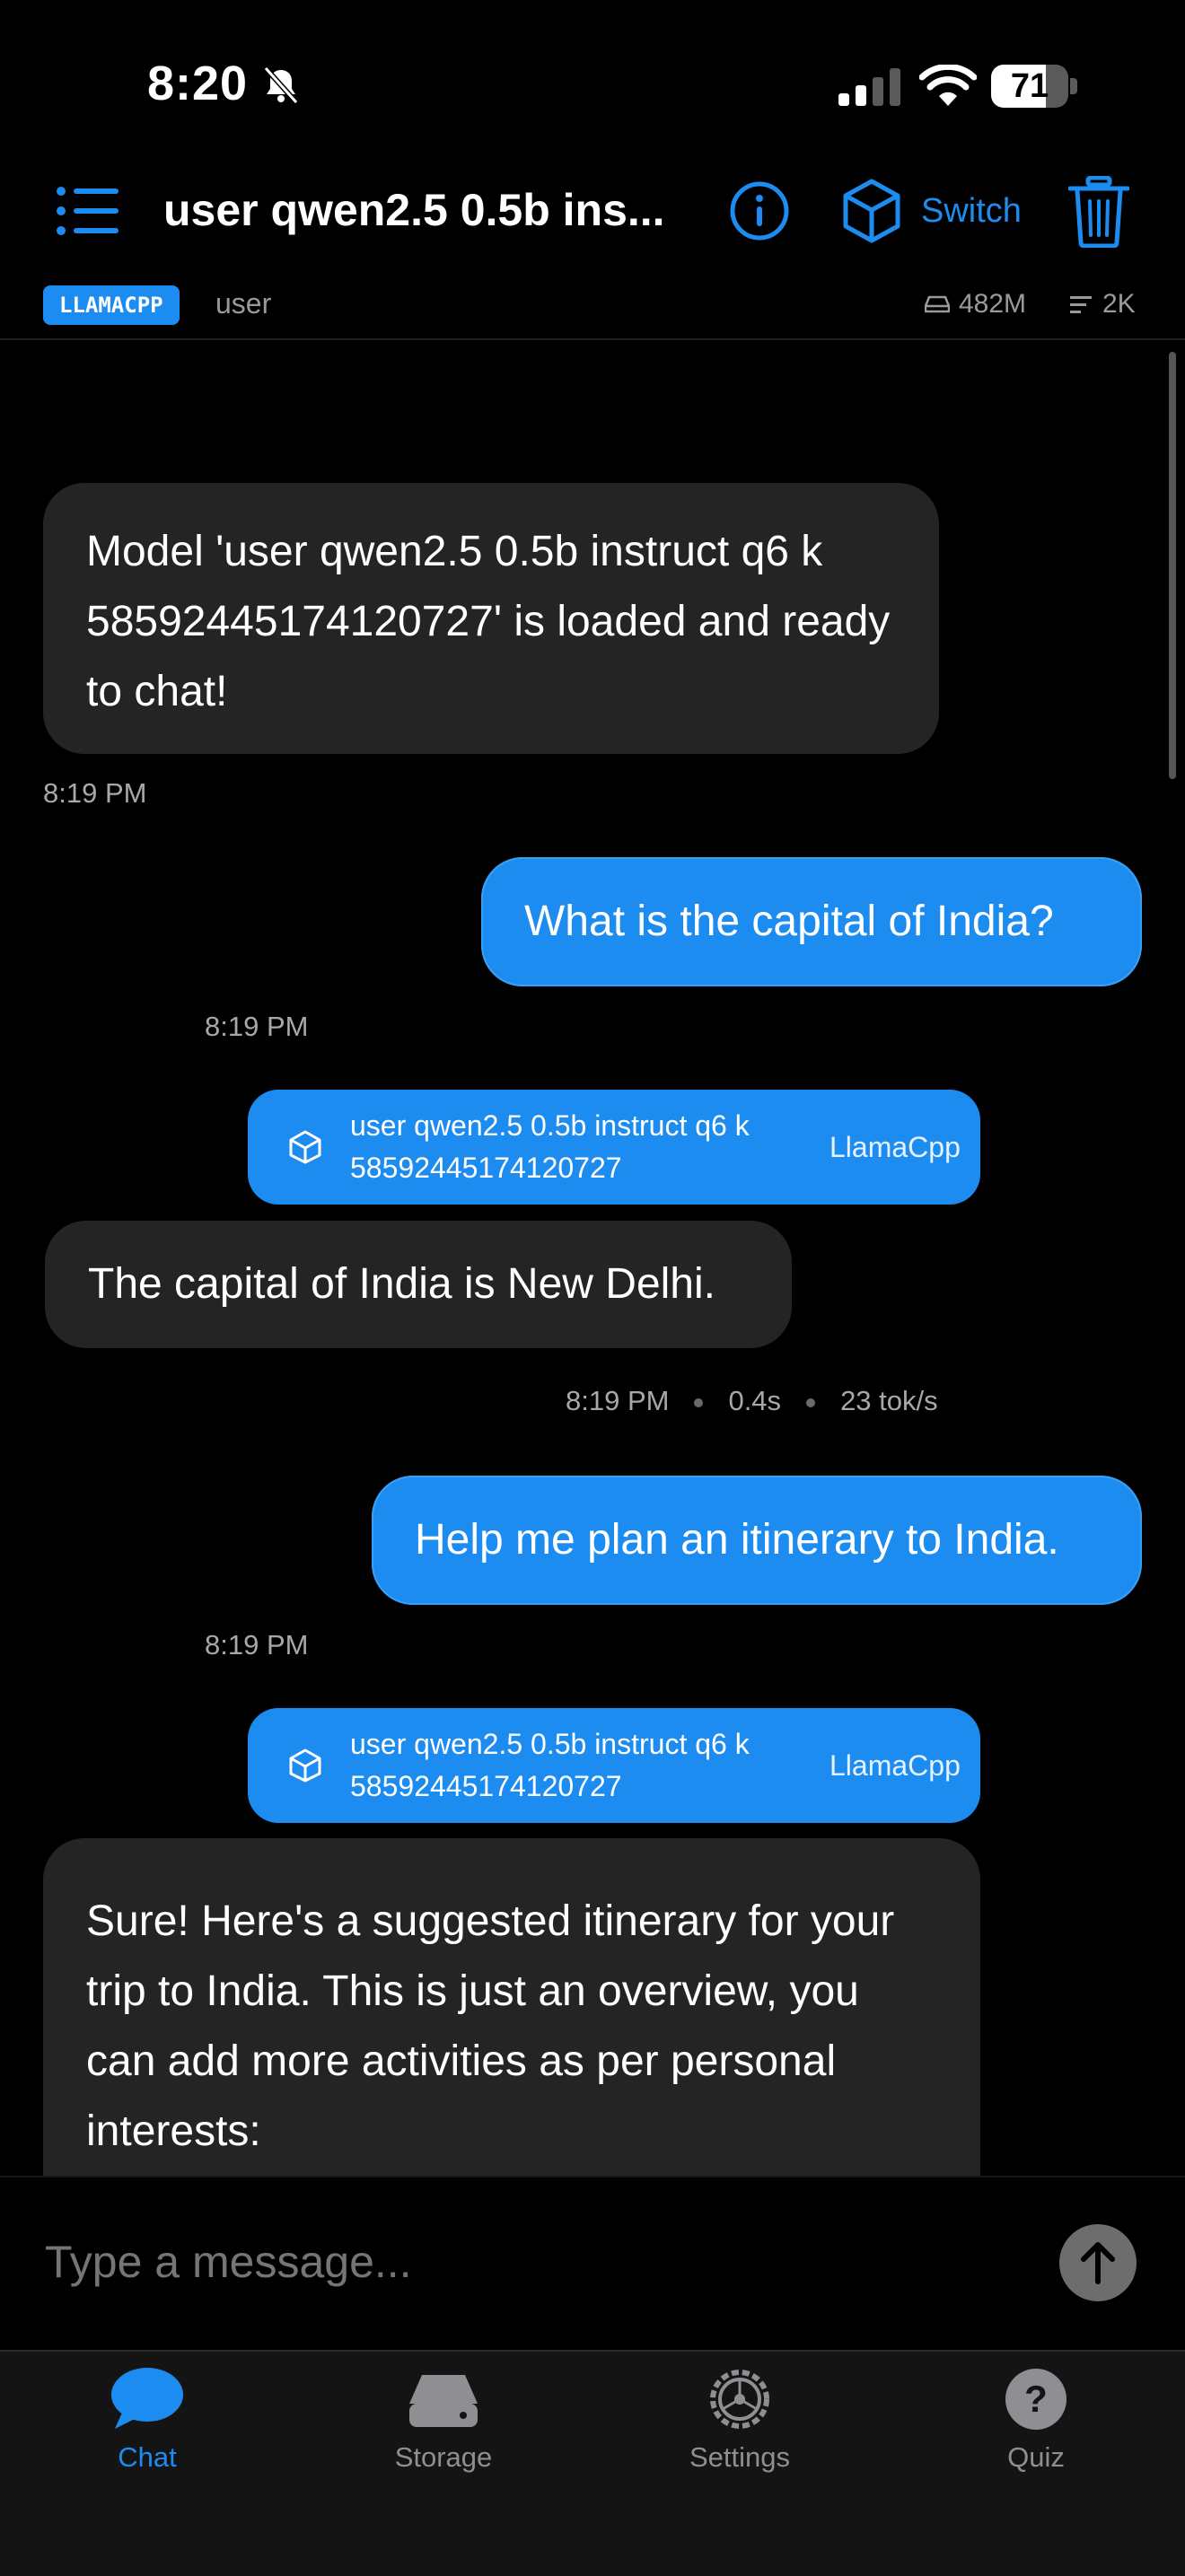  I want to click on menu-list-icon, so click(88, 211).